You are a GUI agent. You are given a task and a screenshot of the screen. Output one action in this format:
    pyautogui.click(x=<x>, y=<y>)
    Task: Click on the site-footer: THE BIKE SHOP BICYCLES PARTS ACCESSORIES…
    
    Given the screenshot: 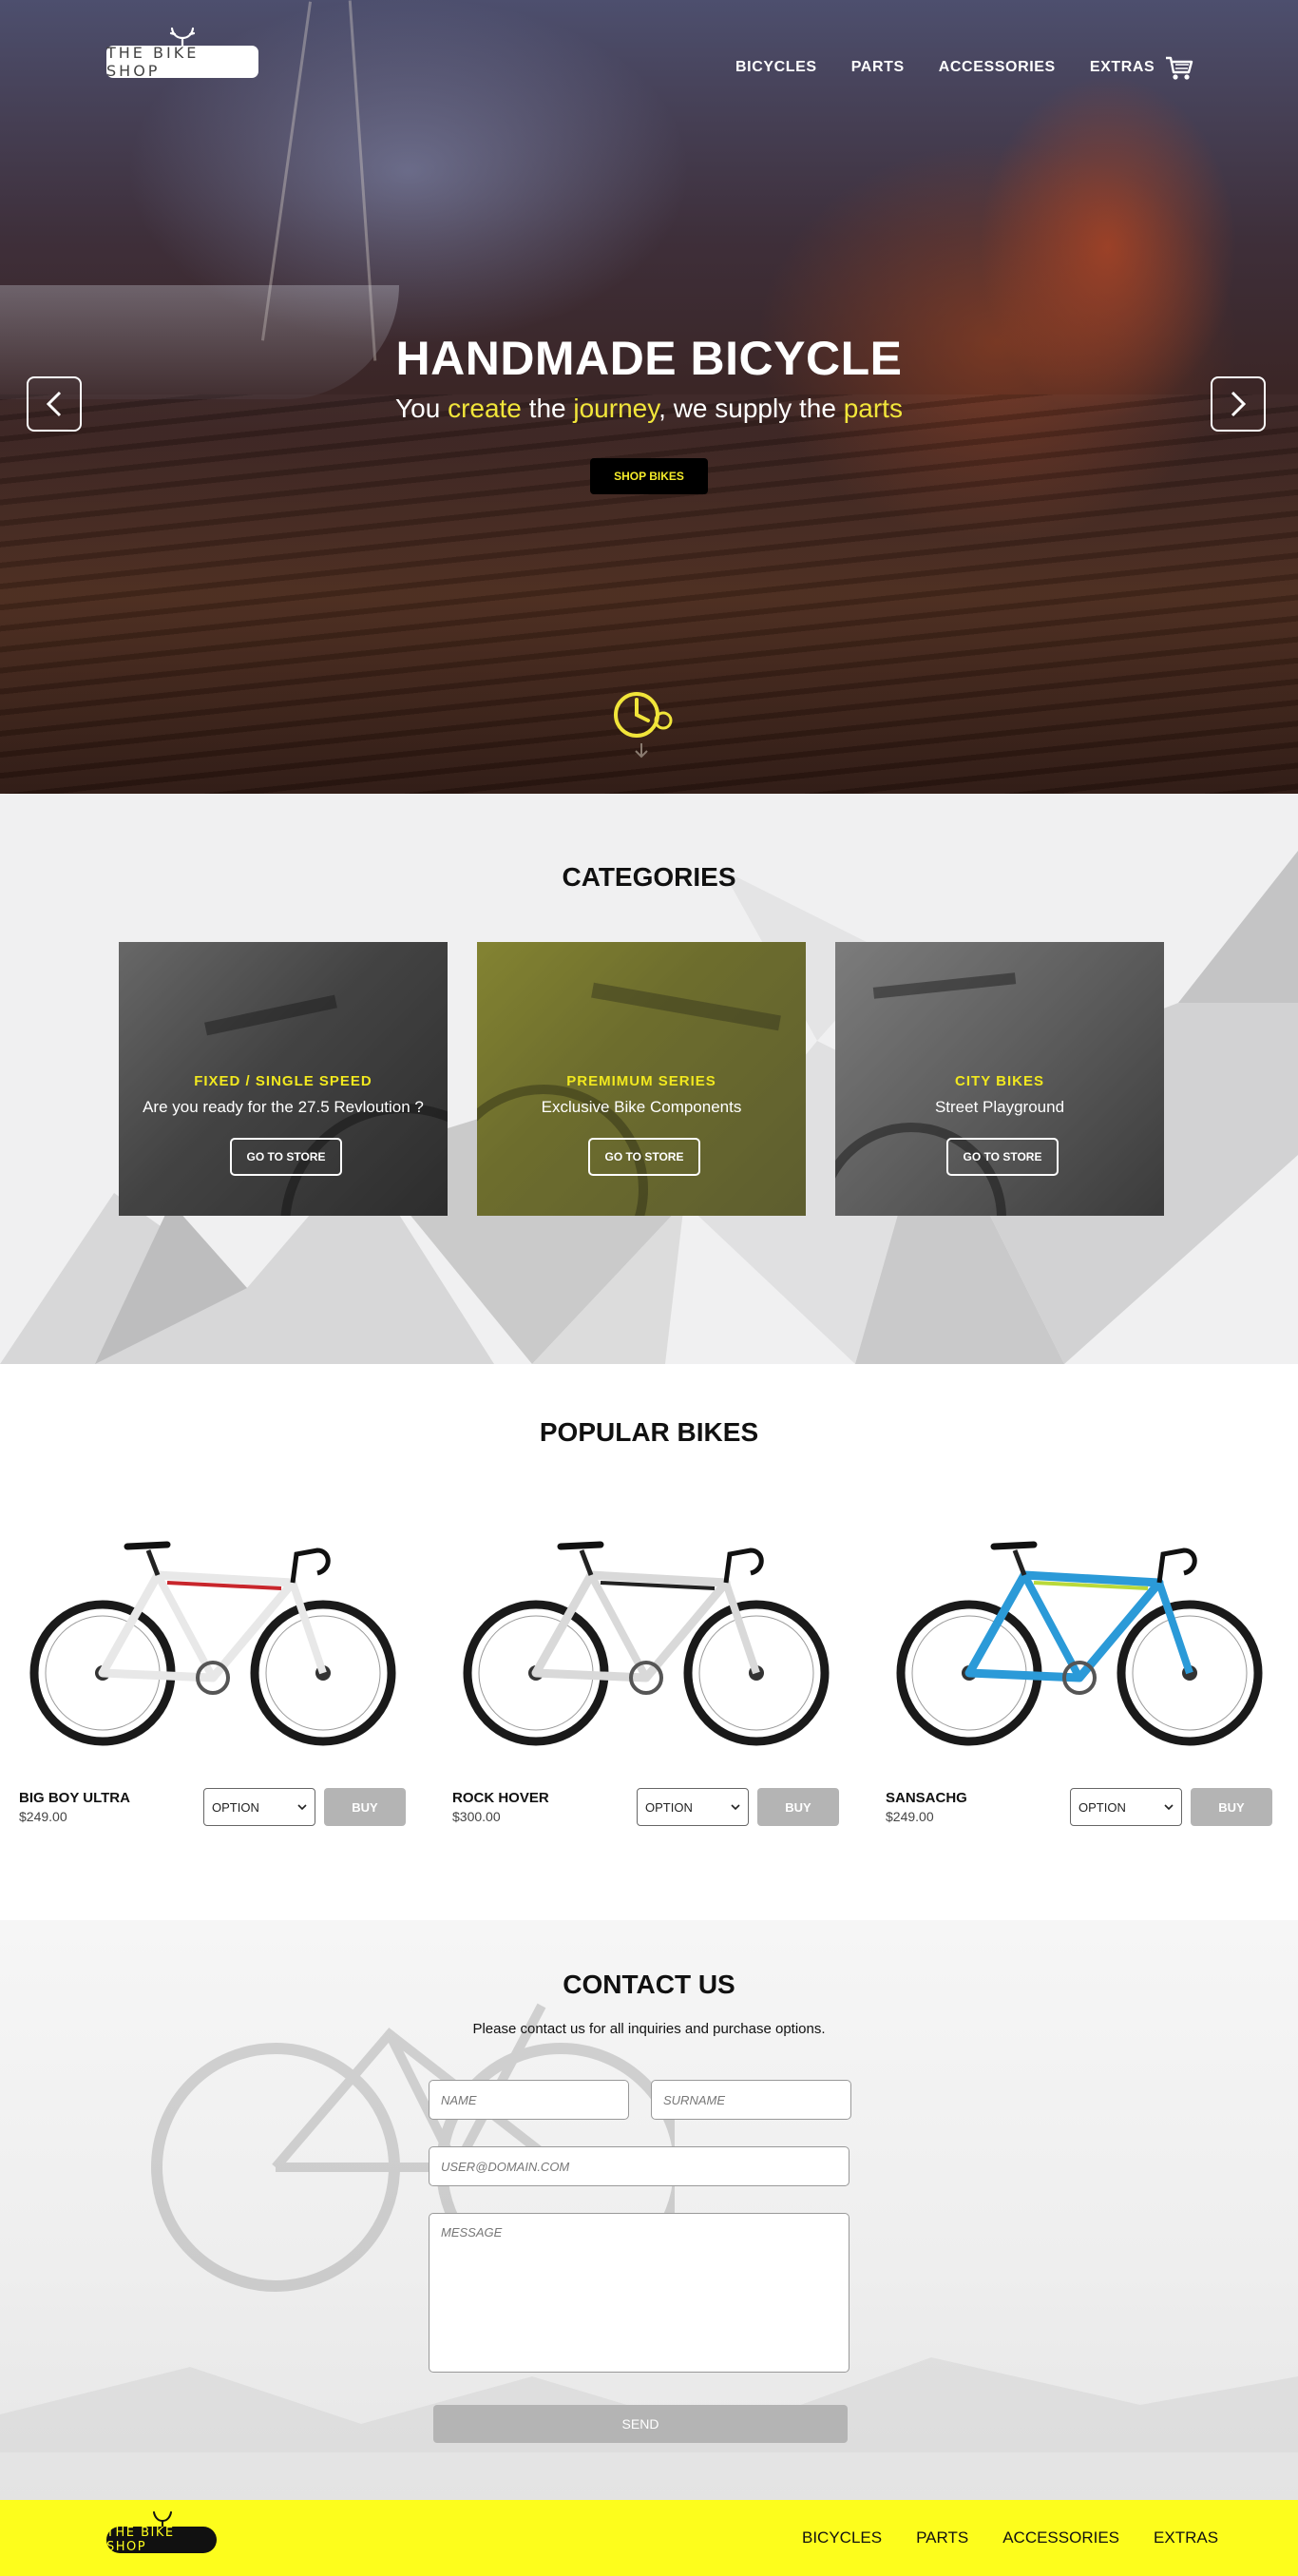 What is the action you would take?
    pyautogui.click(x=649, y=2538)
    